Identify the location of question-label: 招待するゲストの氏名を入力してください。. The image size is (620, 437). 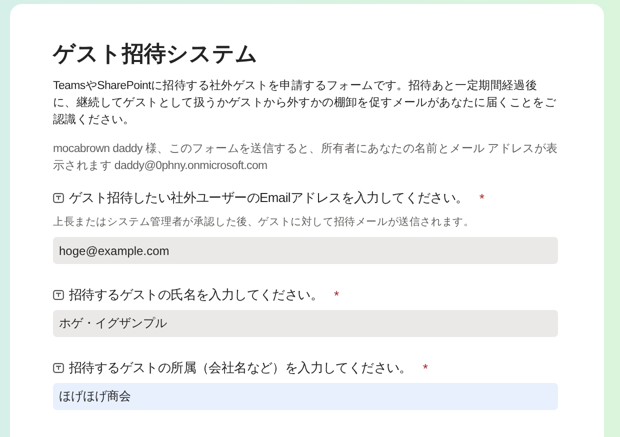
(196, 295).